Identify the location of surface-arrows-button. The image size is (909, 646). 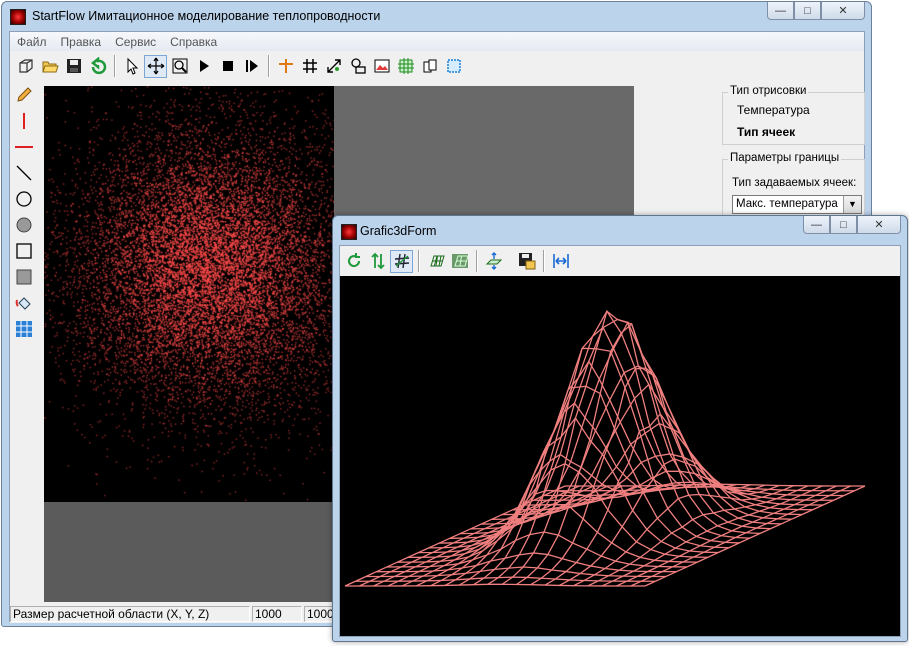
(493, 261).